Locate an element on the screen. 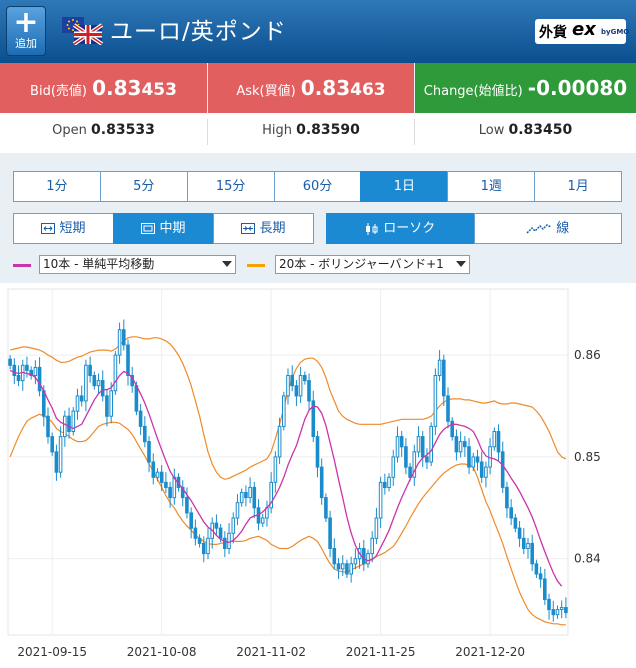  tab-timeframe-1month: 1月 is located at coordinates (578, 186).